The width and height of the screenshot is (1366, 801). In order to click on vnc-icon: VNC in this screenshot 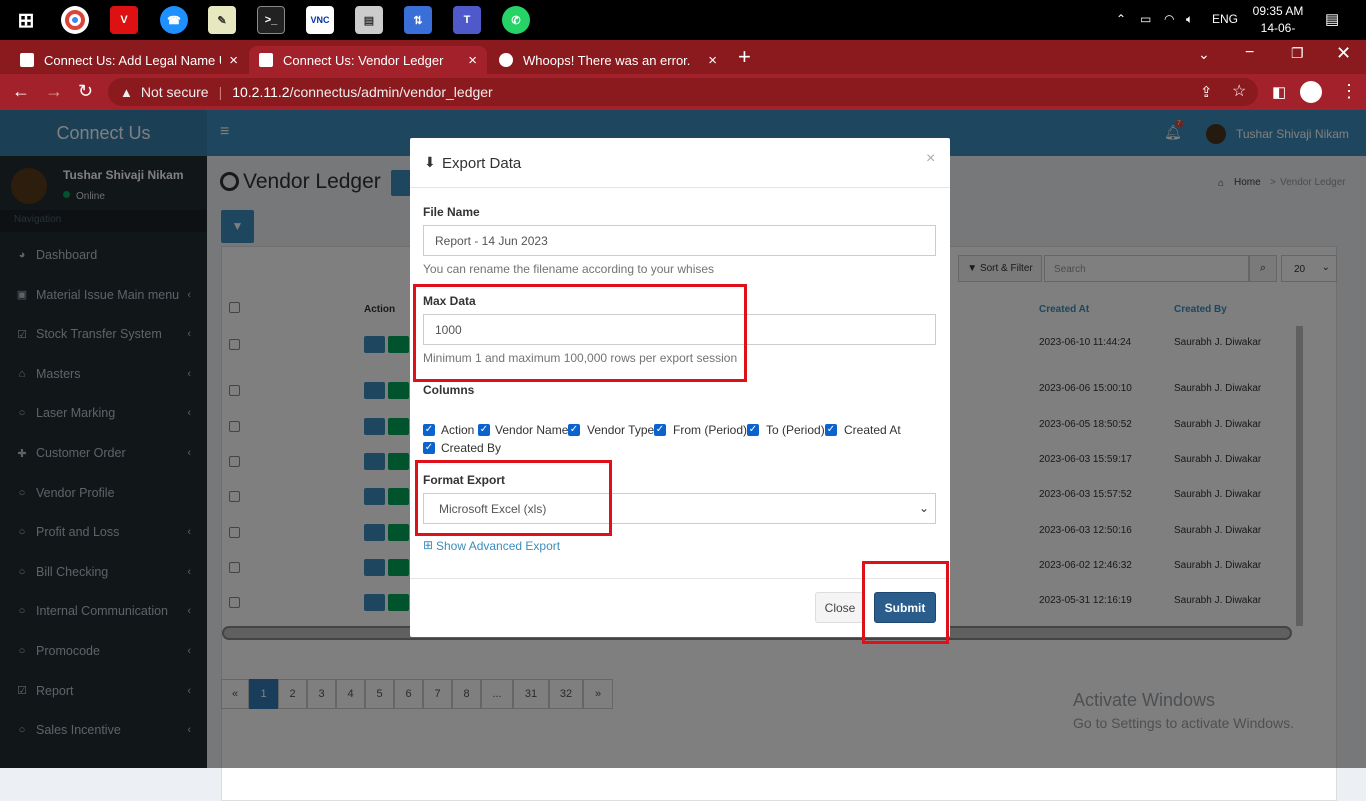, I will do `click(320, 20)`.